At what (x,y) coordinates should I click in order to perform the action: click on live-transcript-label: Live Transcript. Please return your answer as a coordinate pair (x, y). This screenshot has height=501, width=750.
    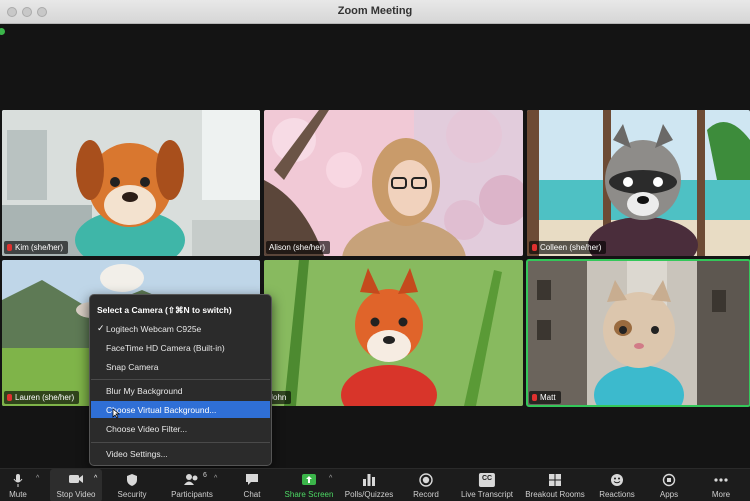
    Looking at the image, I should click on (487, 494).